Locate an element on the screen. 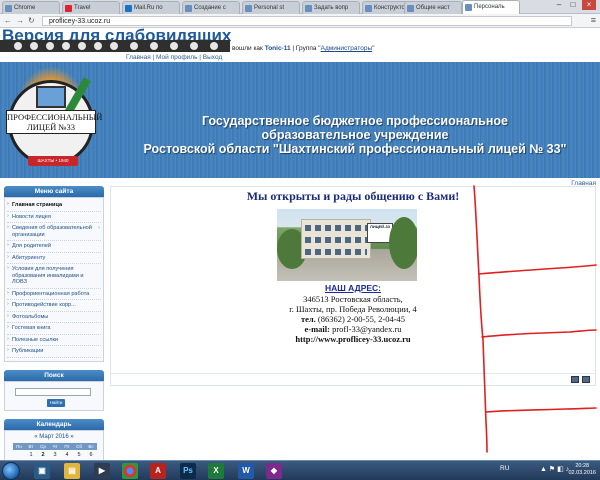 The width and height of the screenshot is (600, 480). mail-icon is located at coordinates (128, 8).